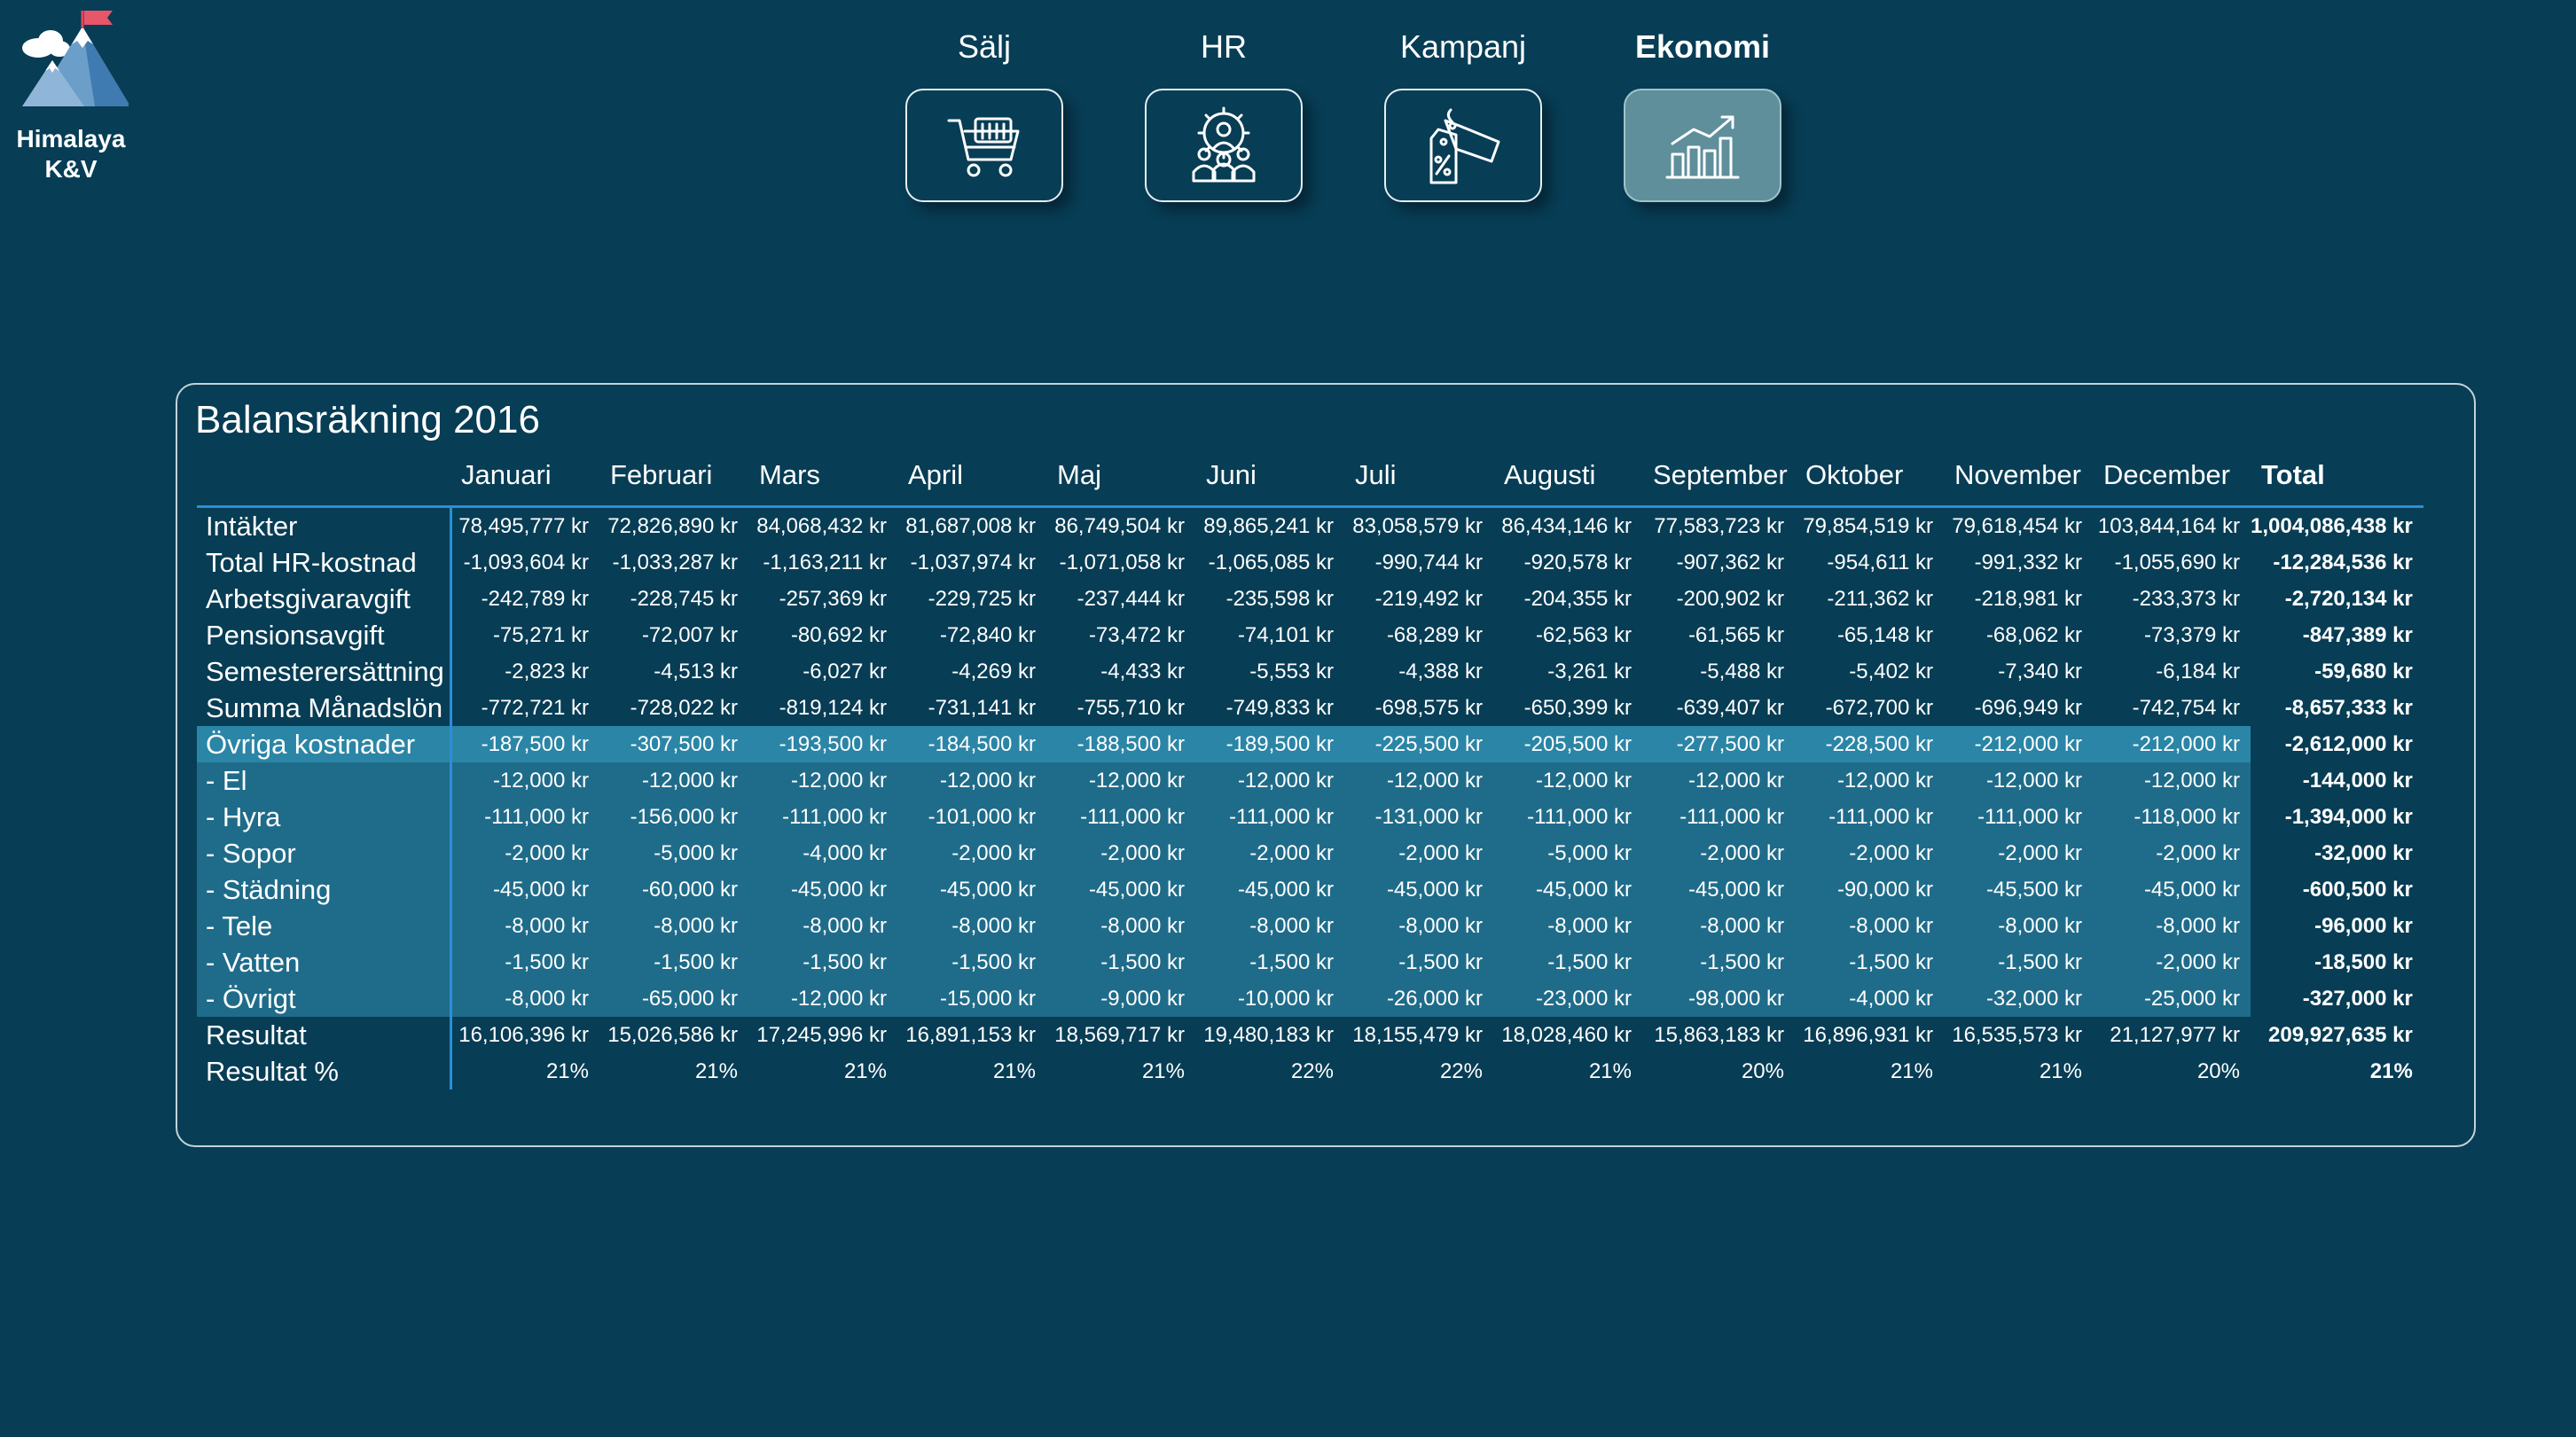 The width and height of the screenshot is (2576, 1437). I want to click on price-tag-percent-icon, so click(1464, 146).